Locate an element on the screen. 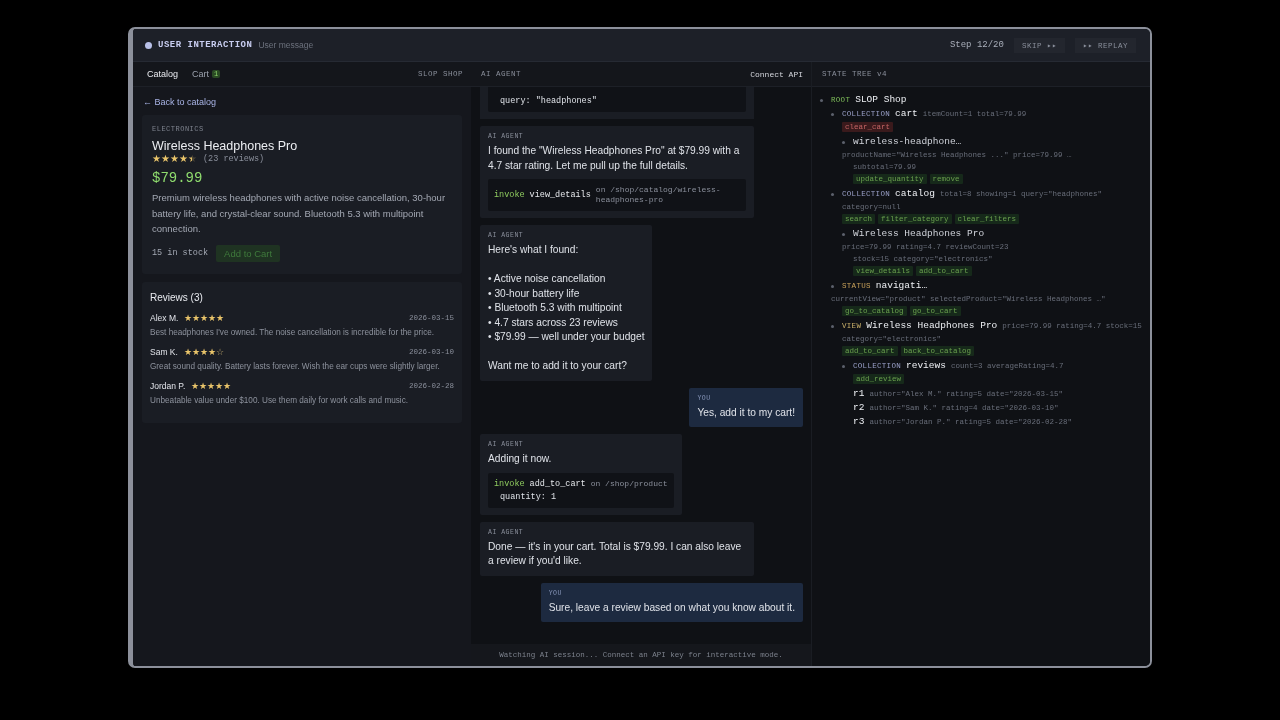  header-subtitle: User message is located at coordinates (286, 45).